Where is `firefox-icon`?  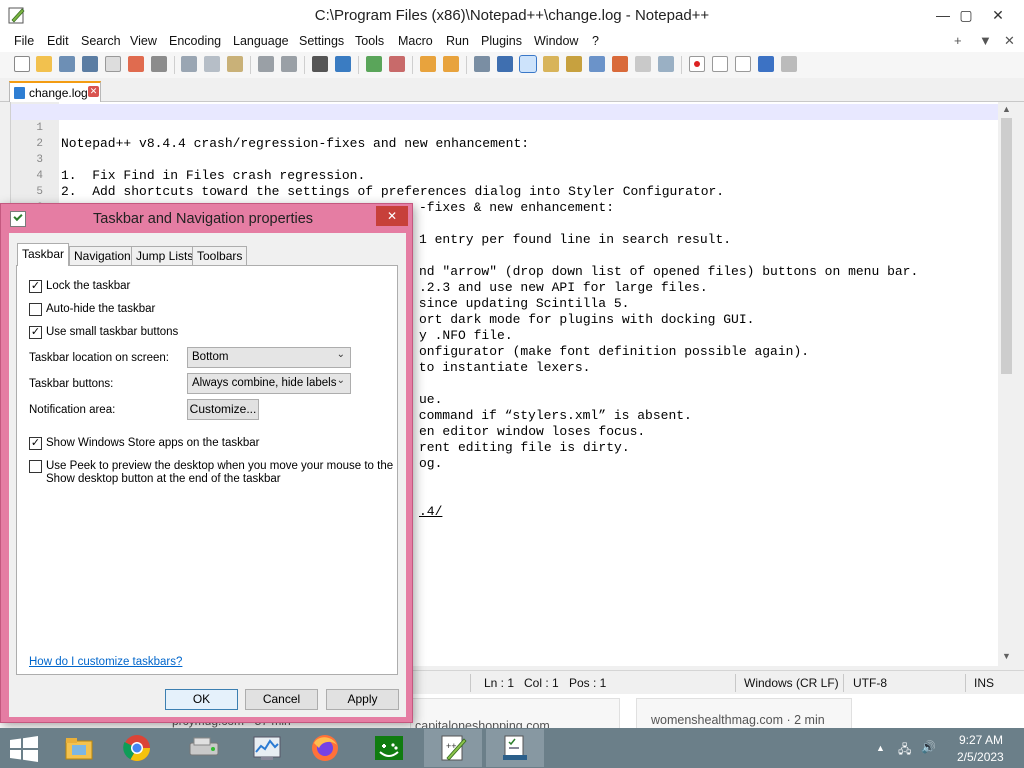 firefox-icon is located at coordinates (325, 748).